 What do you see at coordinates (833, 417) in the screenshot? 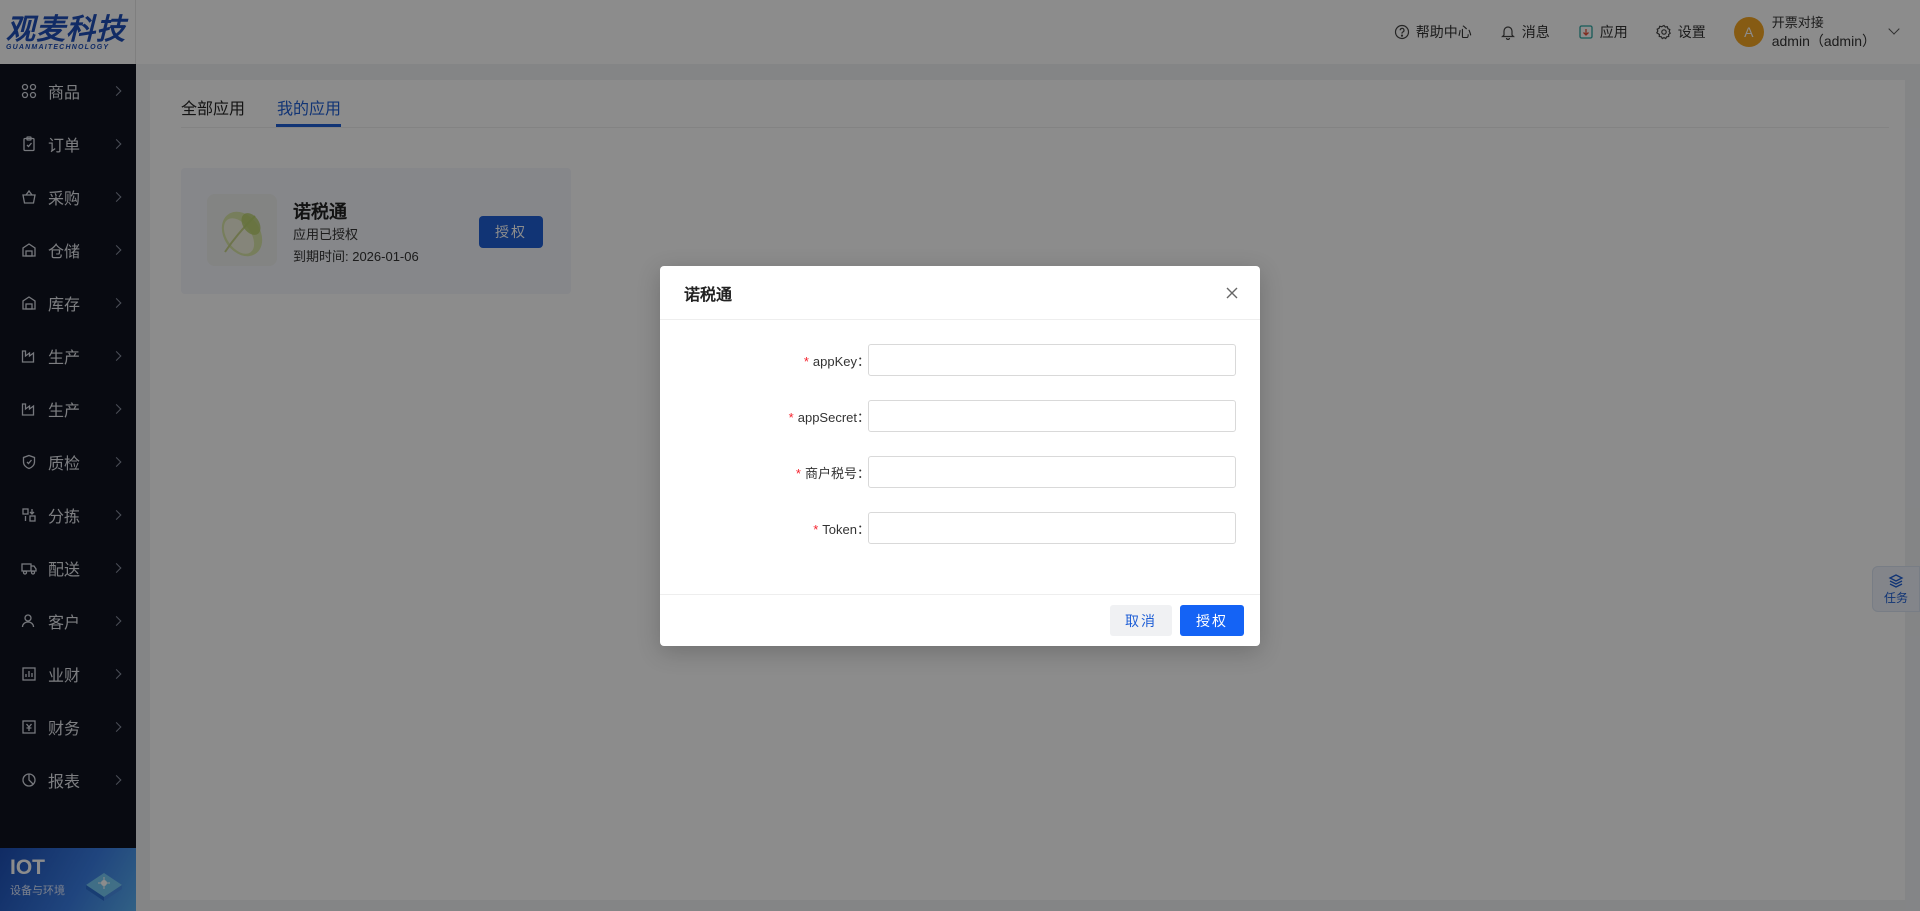
I see `appsecret-label-text: appSecret：` at bounding box center [833, 417].